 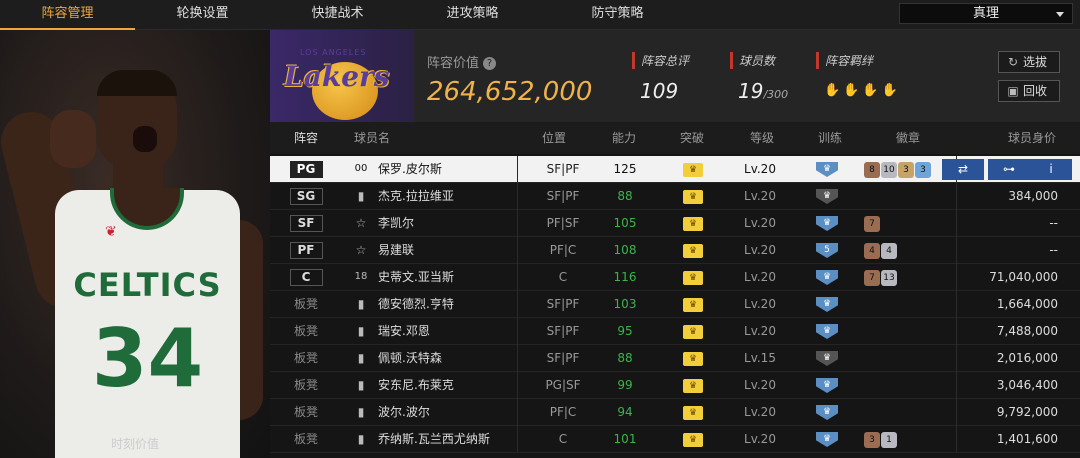 I want to click on player-ability: 88, so click(x=625, y=196).